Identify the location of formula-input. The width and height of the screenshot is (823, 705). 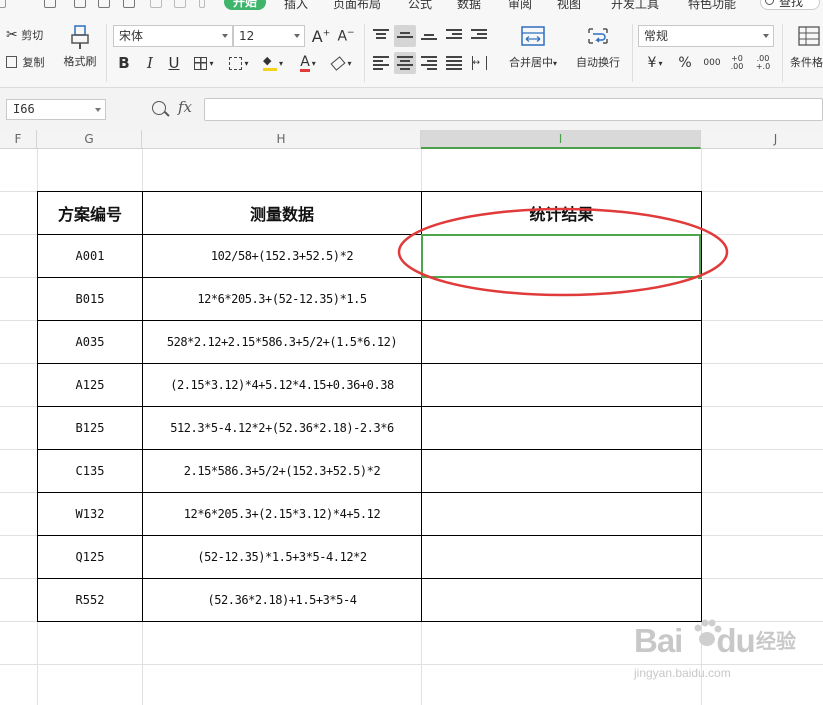
(513, 109).